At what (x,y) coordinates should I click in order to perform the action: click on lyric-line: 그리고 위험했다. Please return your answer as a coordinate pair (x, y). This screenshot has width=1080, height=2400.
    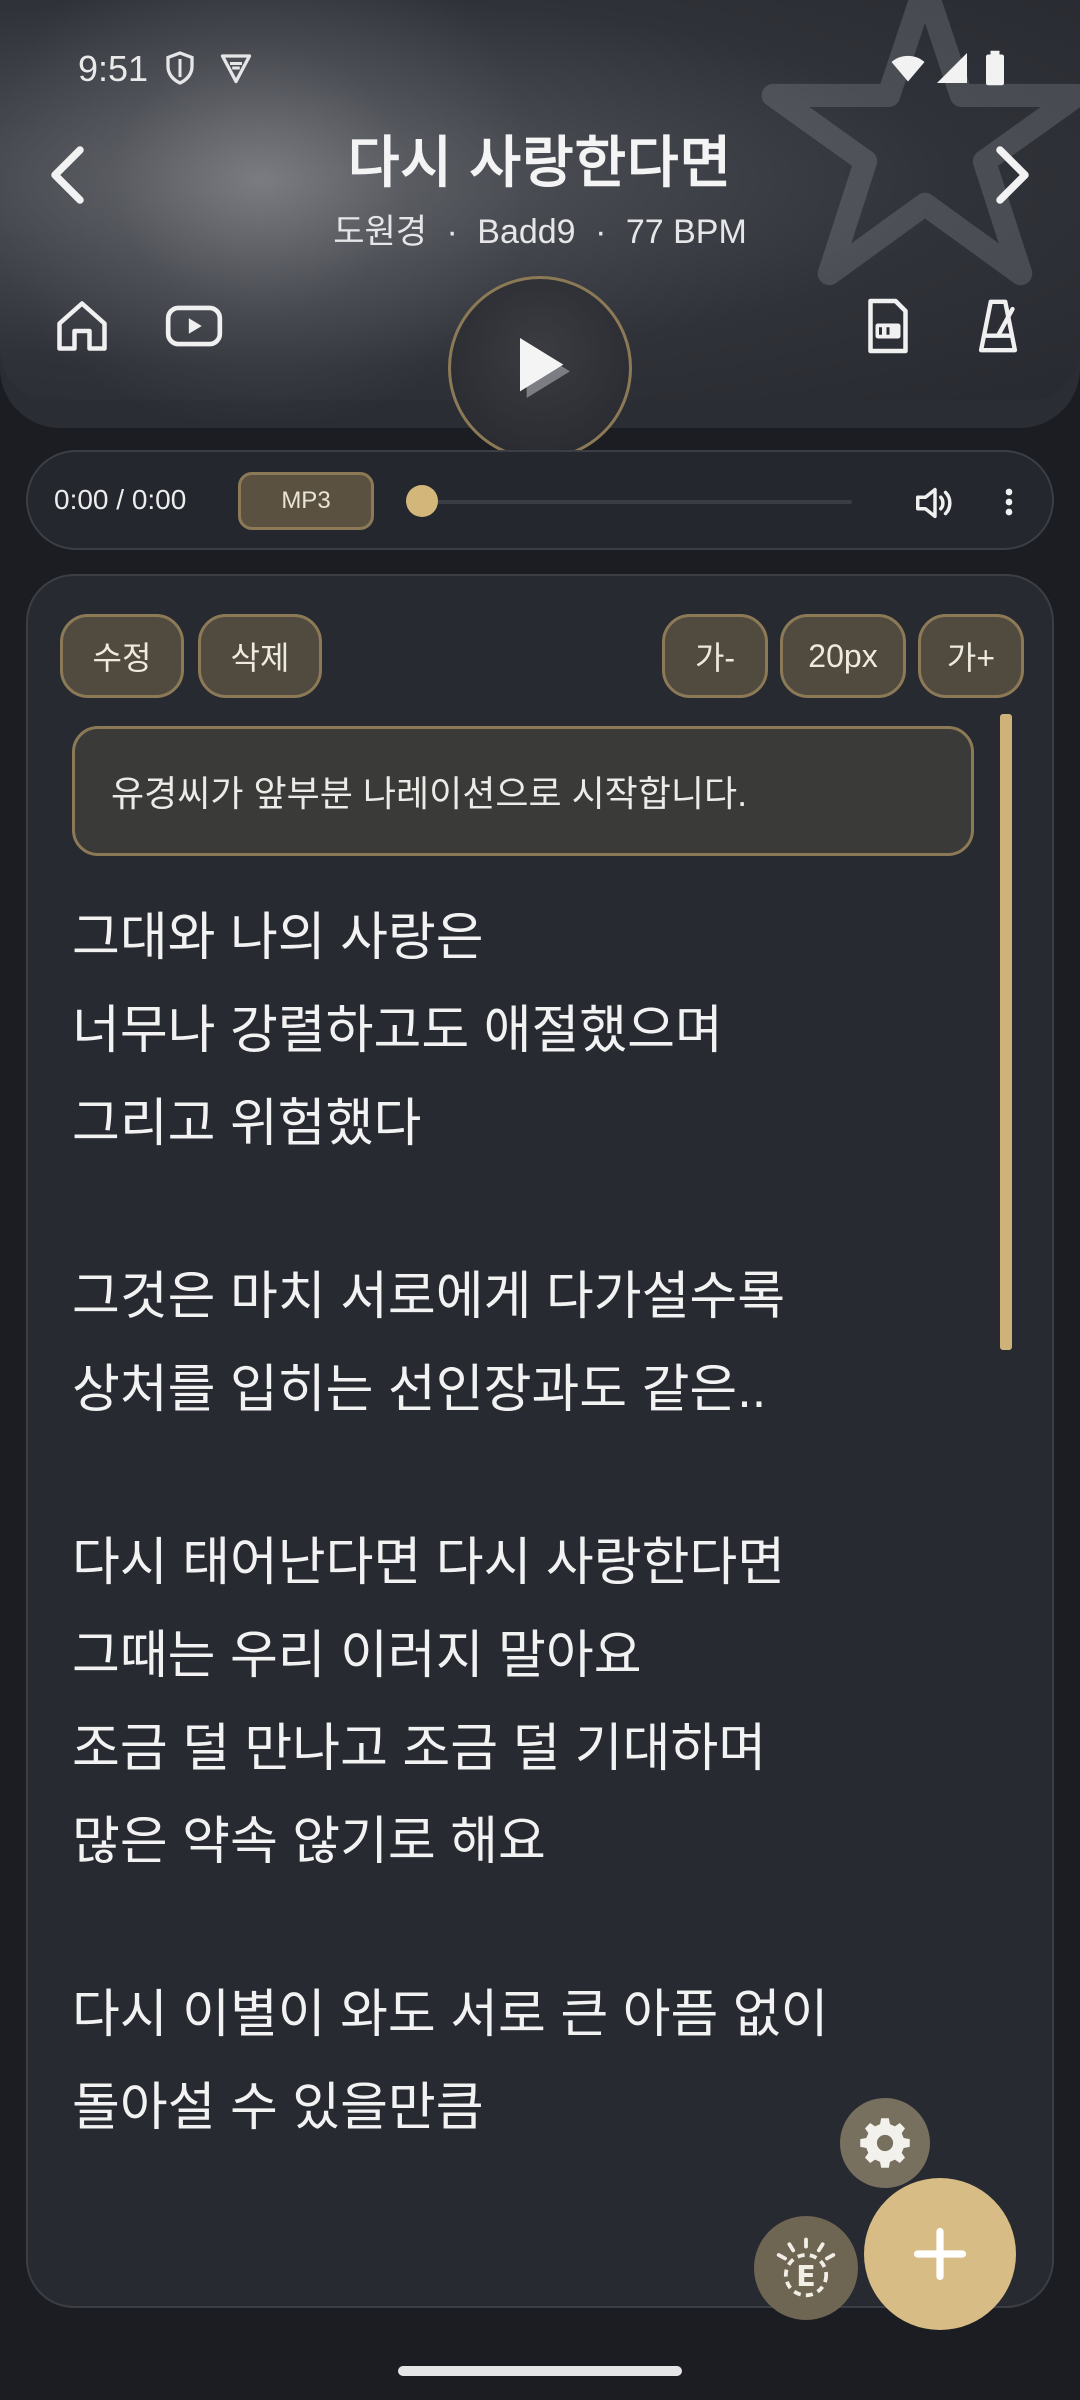
    Looking at the image, I should click on (247, 1124).